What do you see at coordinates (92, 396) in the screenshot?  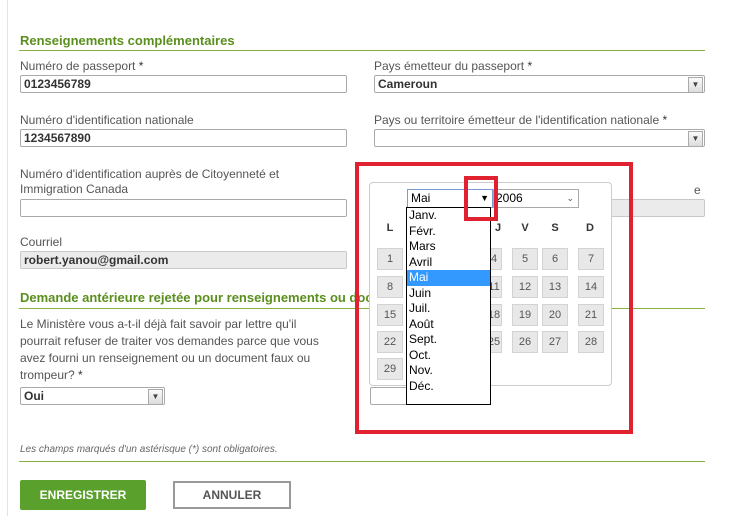 I see `misrepresentation-select: Oui ▼` at bounding box center [92, 396].